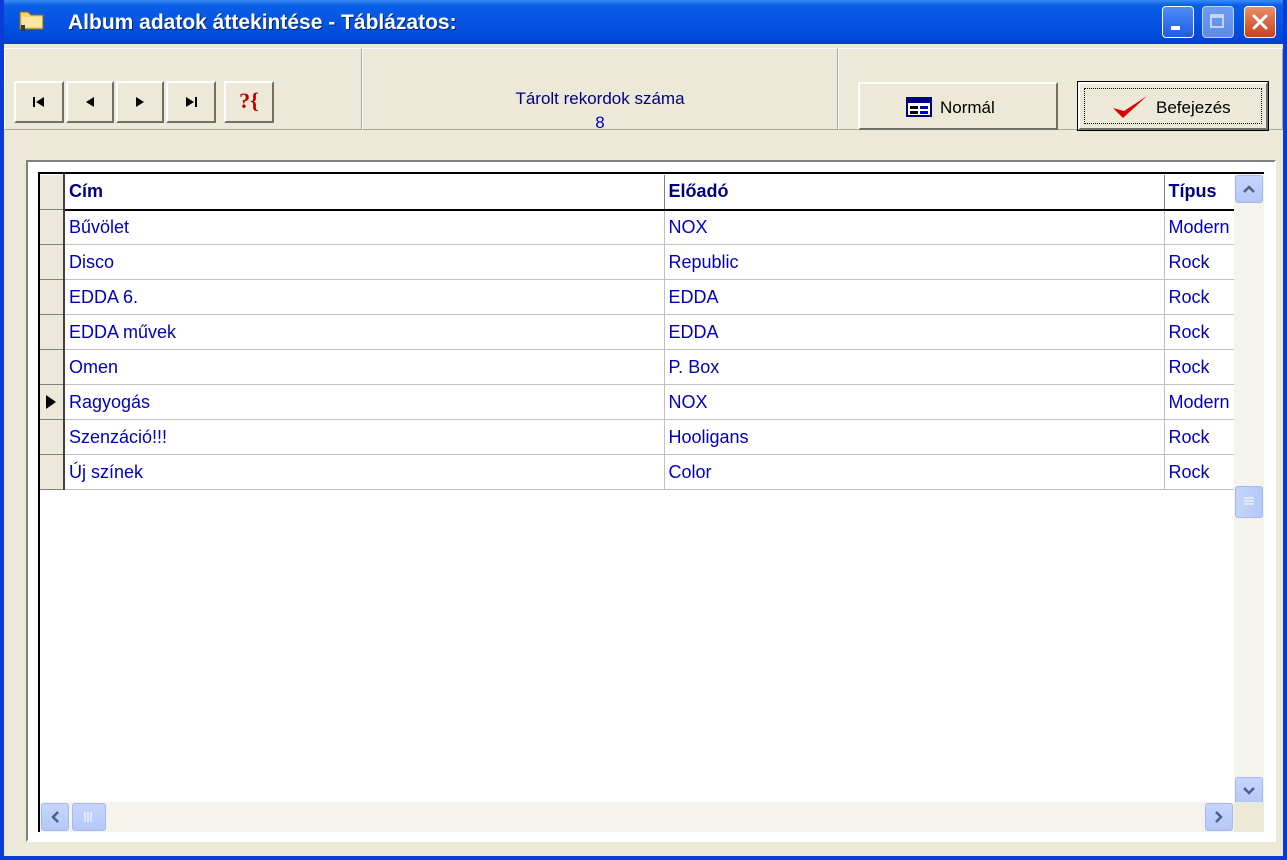  Describe the element at coordinates (1193, 107) in the screenshot. I see `finish-label: Befejezés` at that location.